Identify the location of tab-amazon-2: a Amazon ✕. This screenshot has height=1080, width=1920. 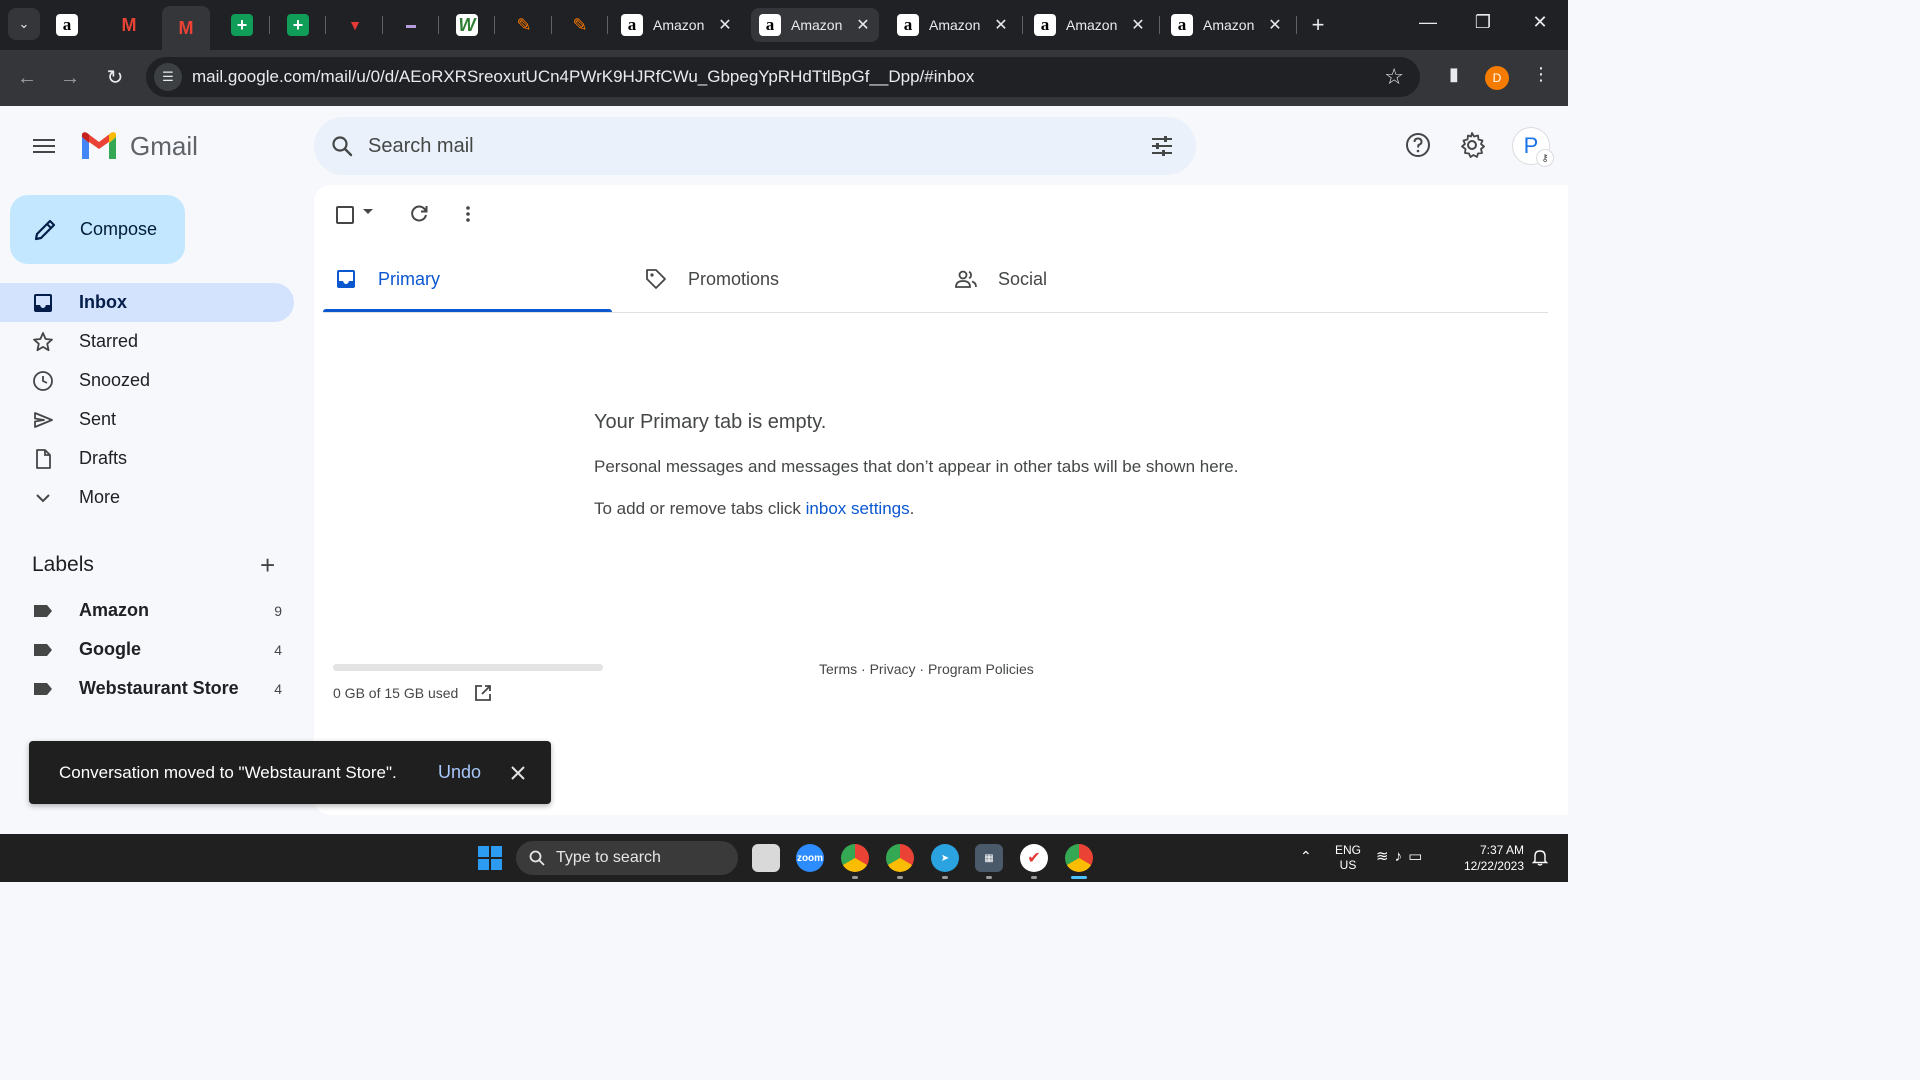
(815, 25).